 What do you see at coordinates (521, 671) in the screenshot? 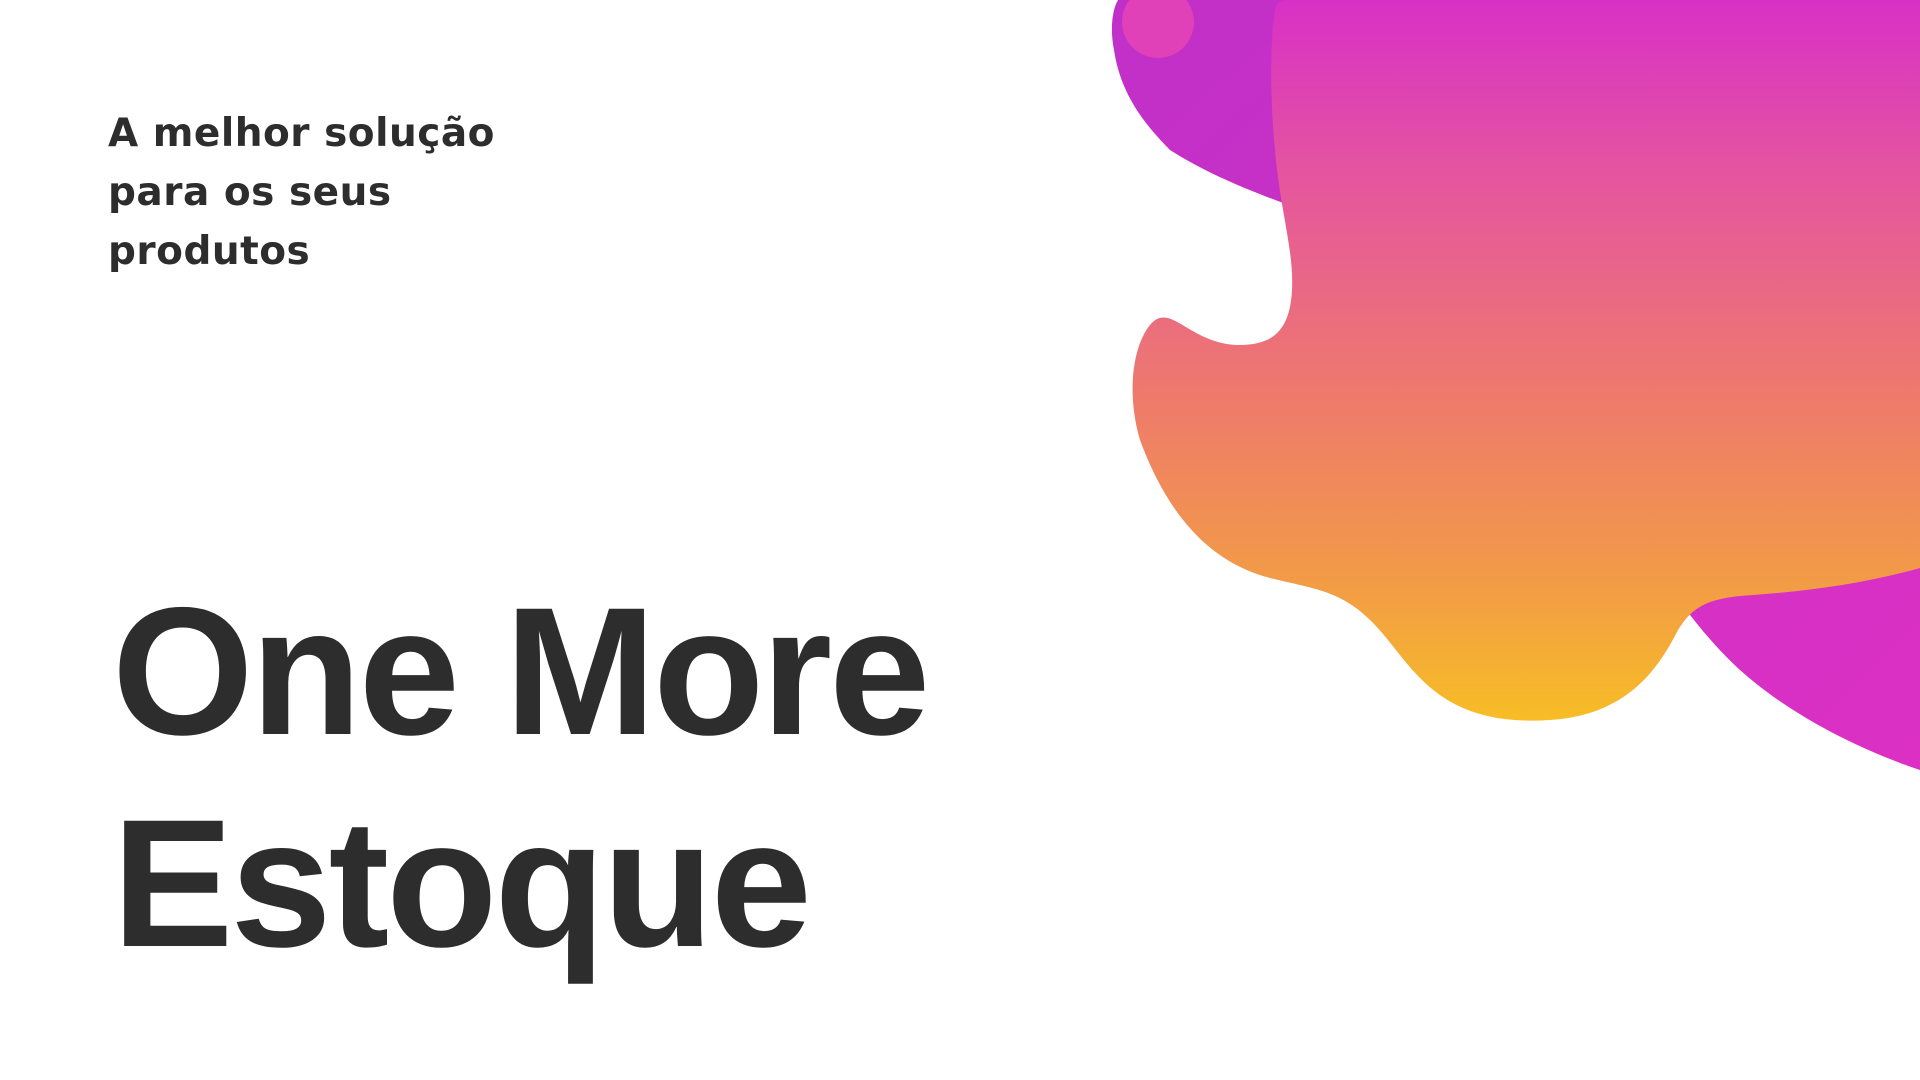
I see `title-line-1: One More` at bounding box center [521, 671].